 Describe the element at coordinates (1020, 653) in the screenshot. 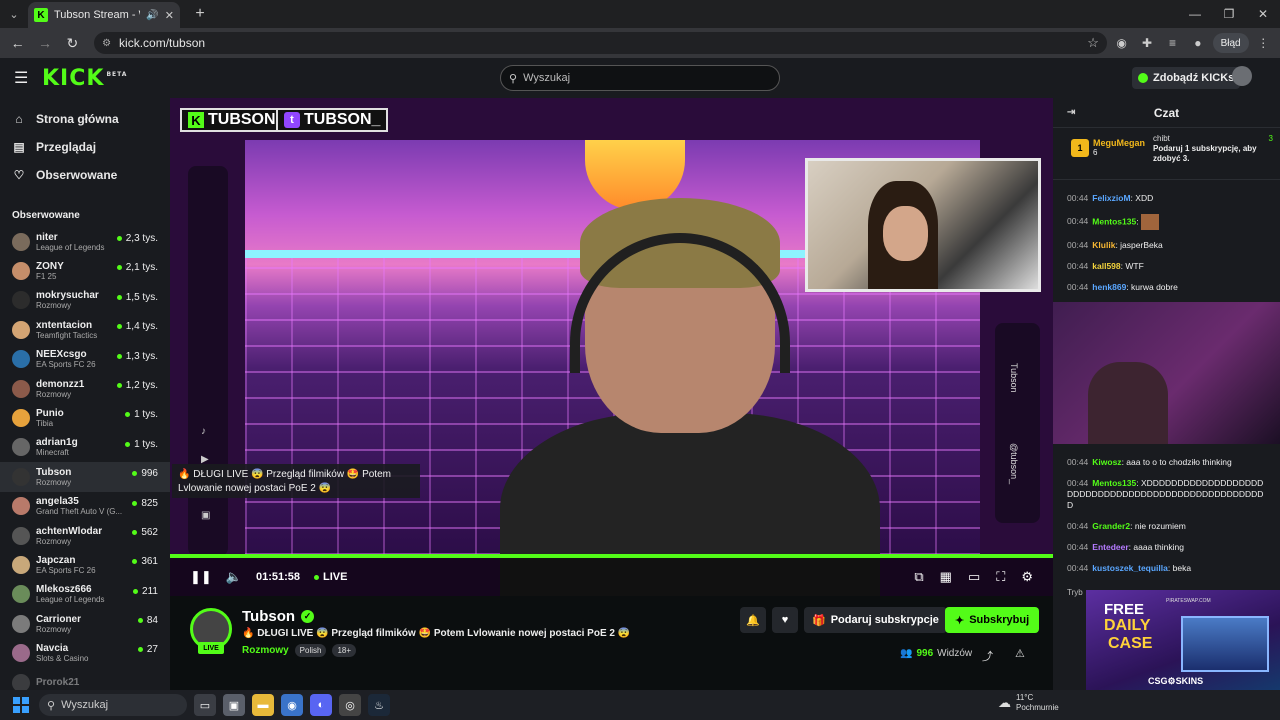

I see `report-warning-icon: ⚠` at that location.